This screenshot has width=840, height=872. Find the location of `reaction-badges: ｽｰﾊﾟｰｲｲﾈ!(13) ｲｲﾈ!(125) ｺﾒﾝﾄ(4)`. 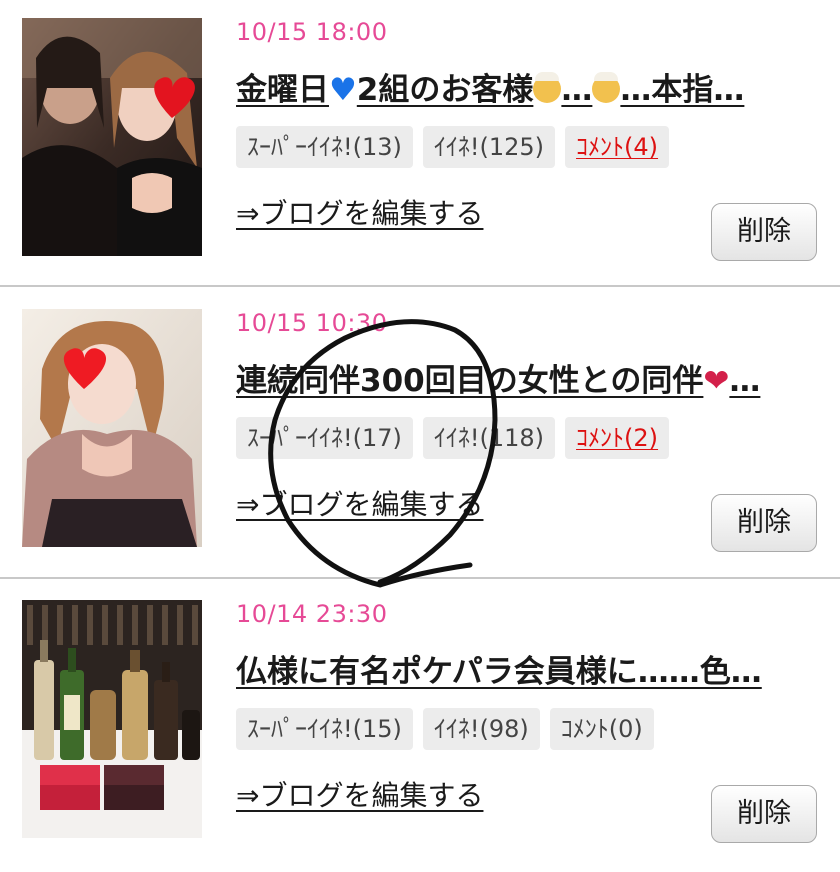

reaction-badges: ｽｰﾊﾟｰｲｲﾈ!(13) ｲｲﾈ!(125) ｺﾒﾝﾄ(4) is located at coordinates (453, 147).